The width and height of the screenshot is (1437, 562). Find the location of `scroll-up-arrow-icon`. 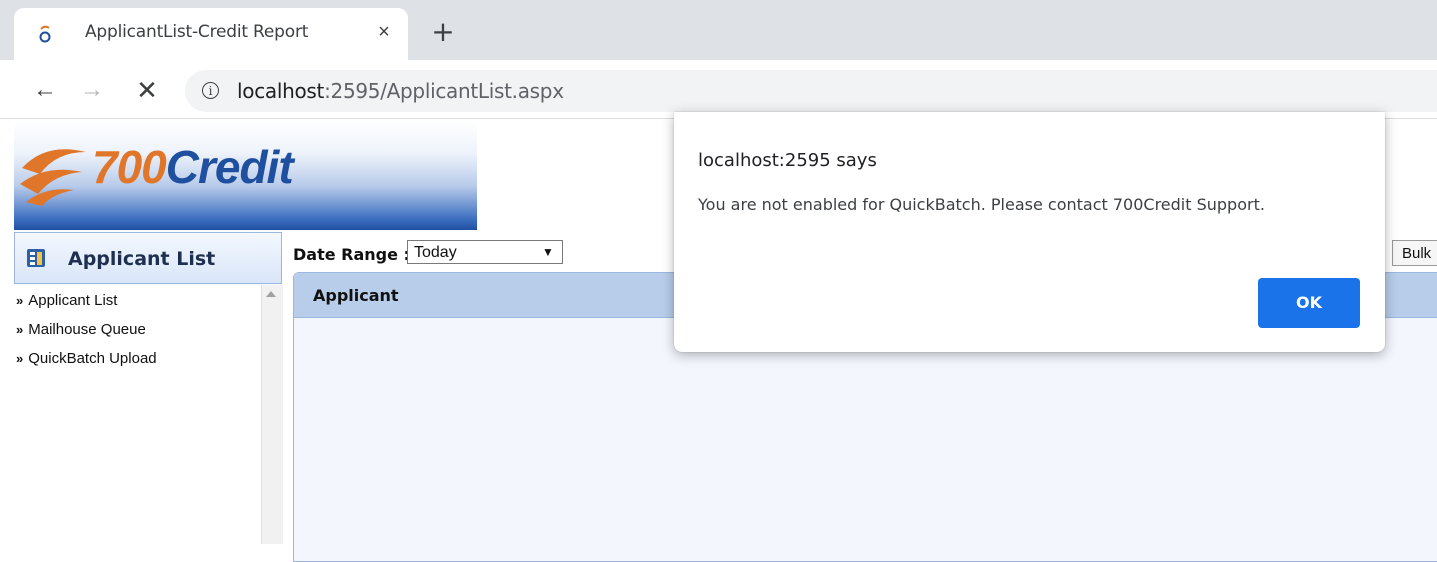

scroll-up-arrow-icon is located at coordinates (271, 294).